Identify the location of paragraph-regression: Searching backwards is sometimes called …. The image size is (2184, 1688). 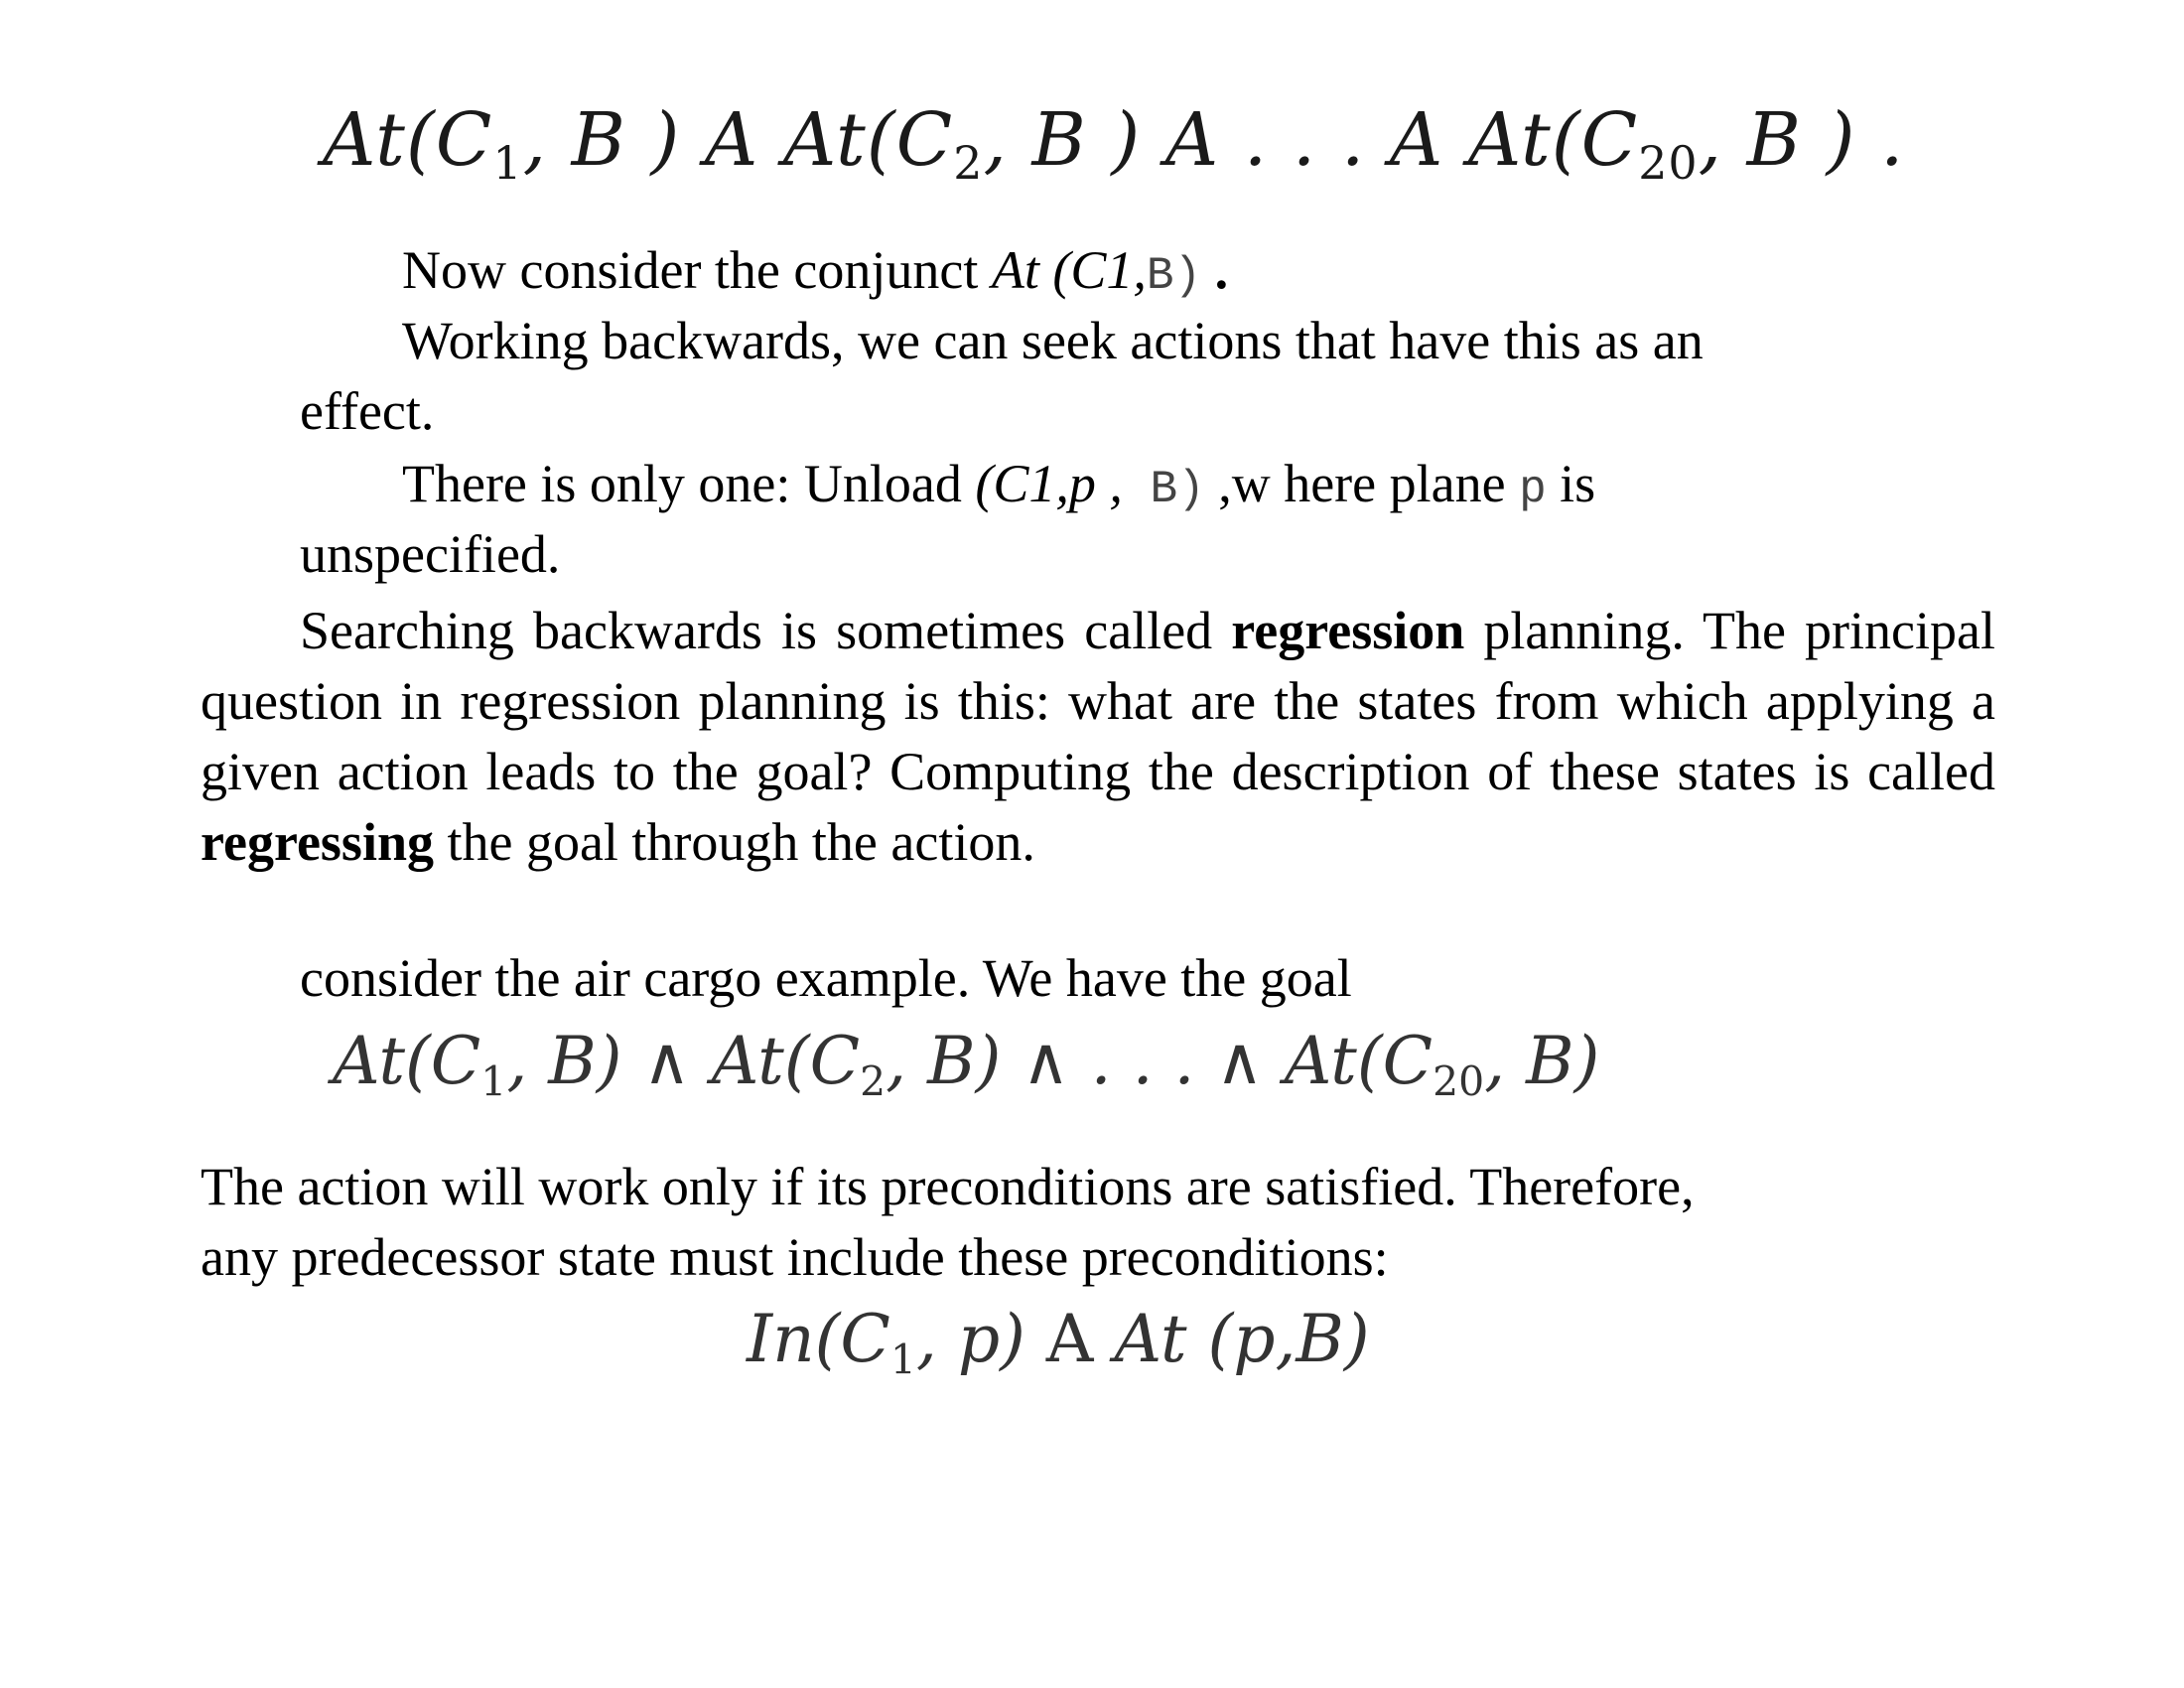
(1098, 737).